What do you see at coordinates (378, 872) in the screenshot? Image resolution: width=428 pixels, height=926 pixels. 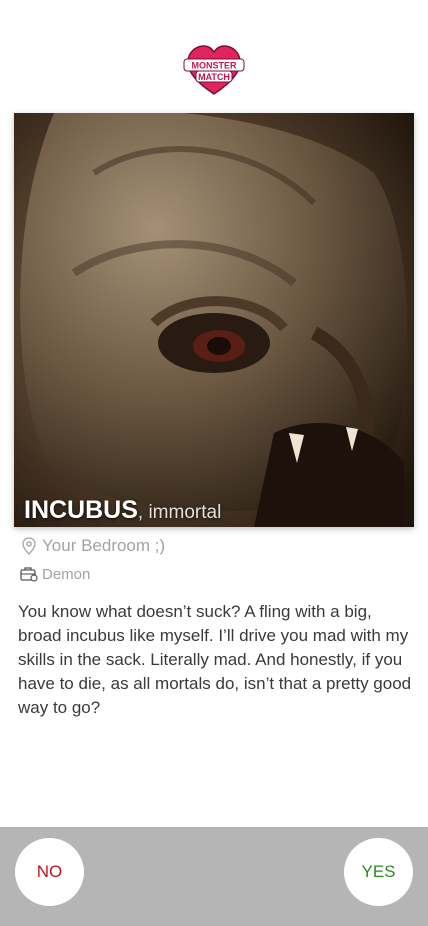 I see `yes-button: YES` at bounding box center [378, 872].